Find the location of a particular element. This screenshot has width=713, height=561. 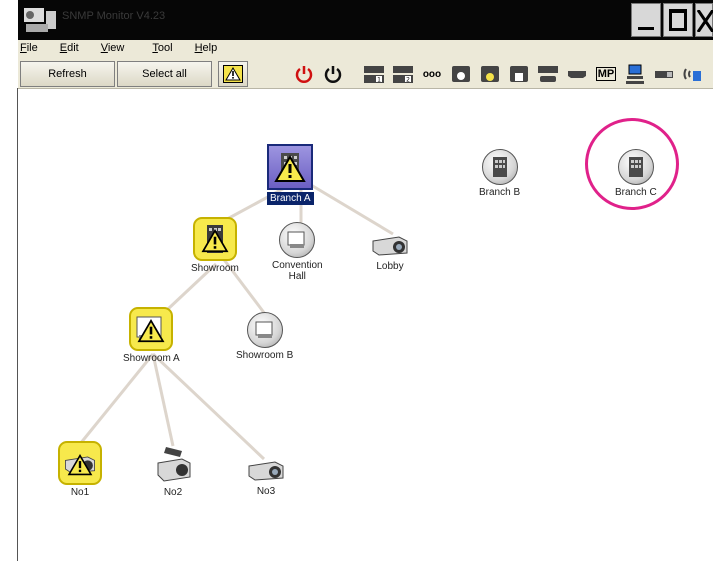

node-branch-b: Branch B is located at coordinates (499, 173).